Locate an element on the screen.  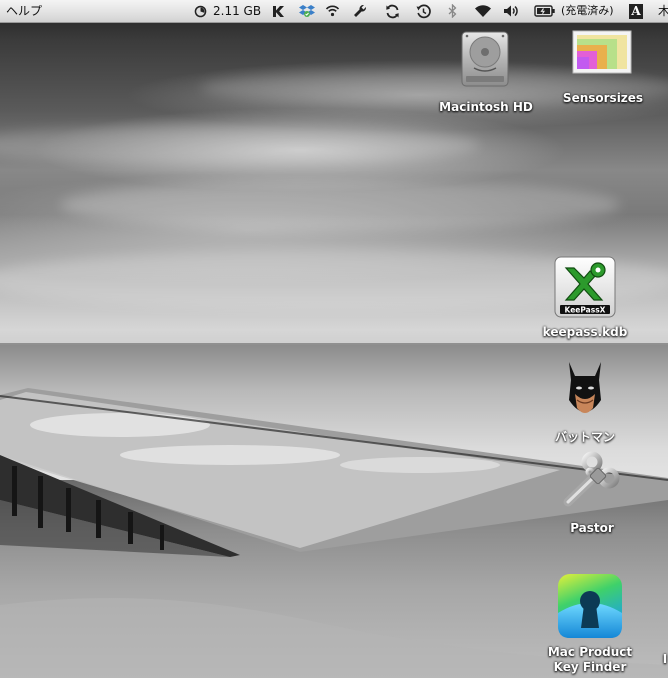
menu-bar: ヘルプ 2.11 GB (充電済み) A 木 is located at coordinates (334, 11).